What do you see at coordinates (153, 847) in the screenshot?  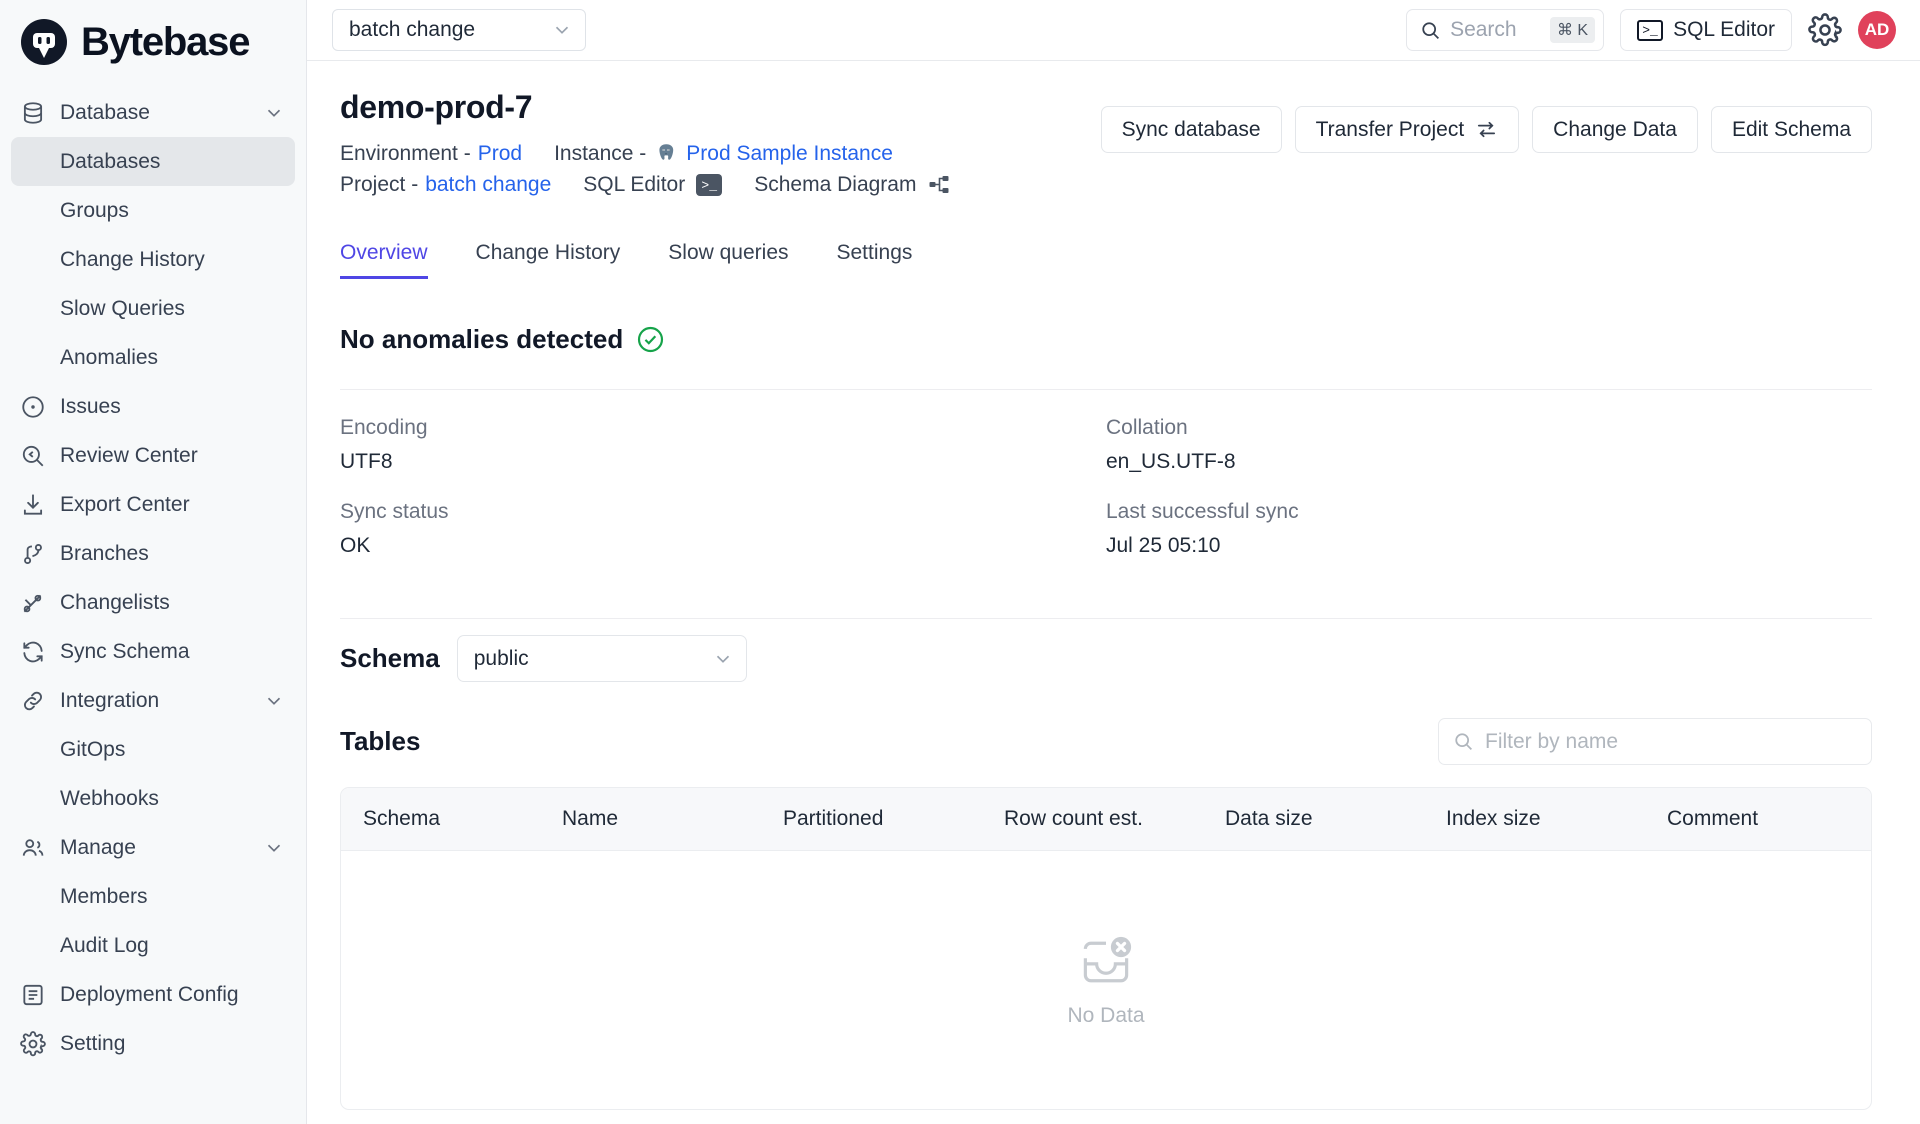 I see `sidebar-group-manage: Manage` at bounding box center [153, 847].